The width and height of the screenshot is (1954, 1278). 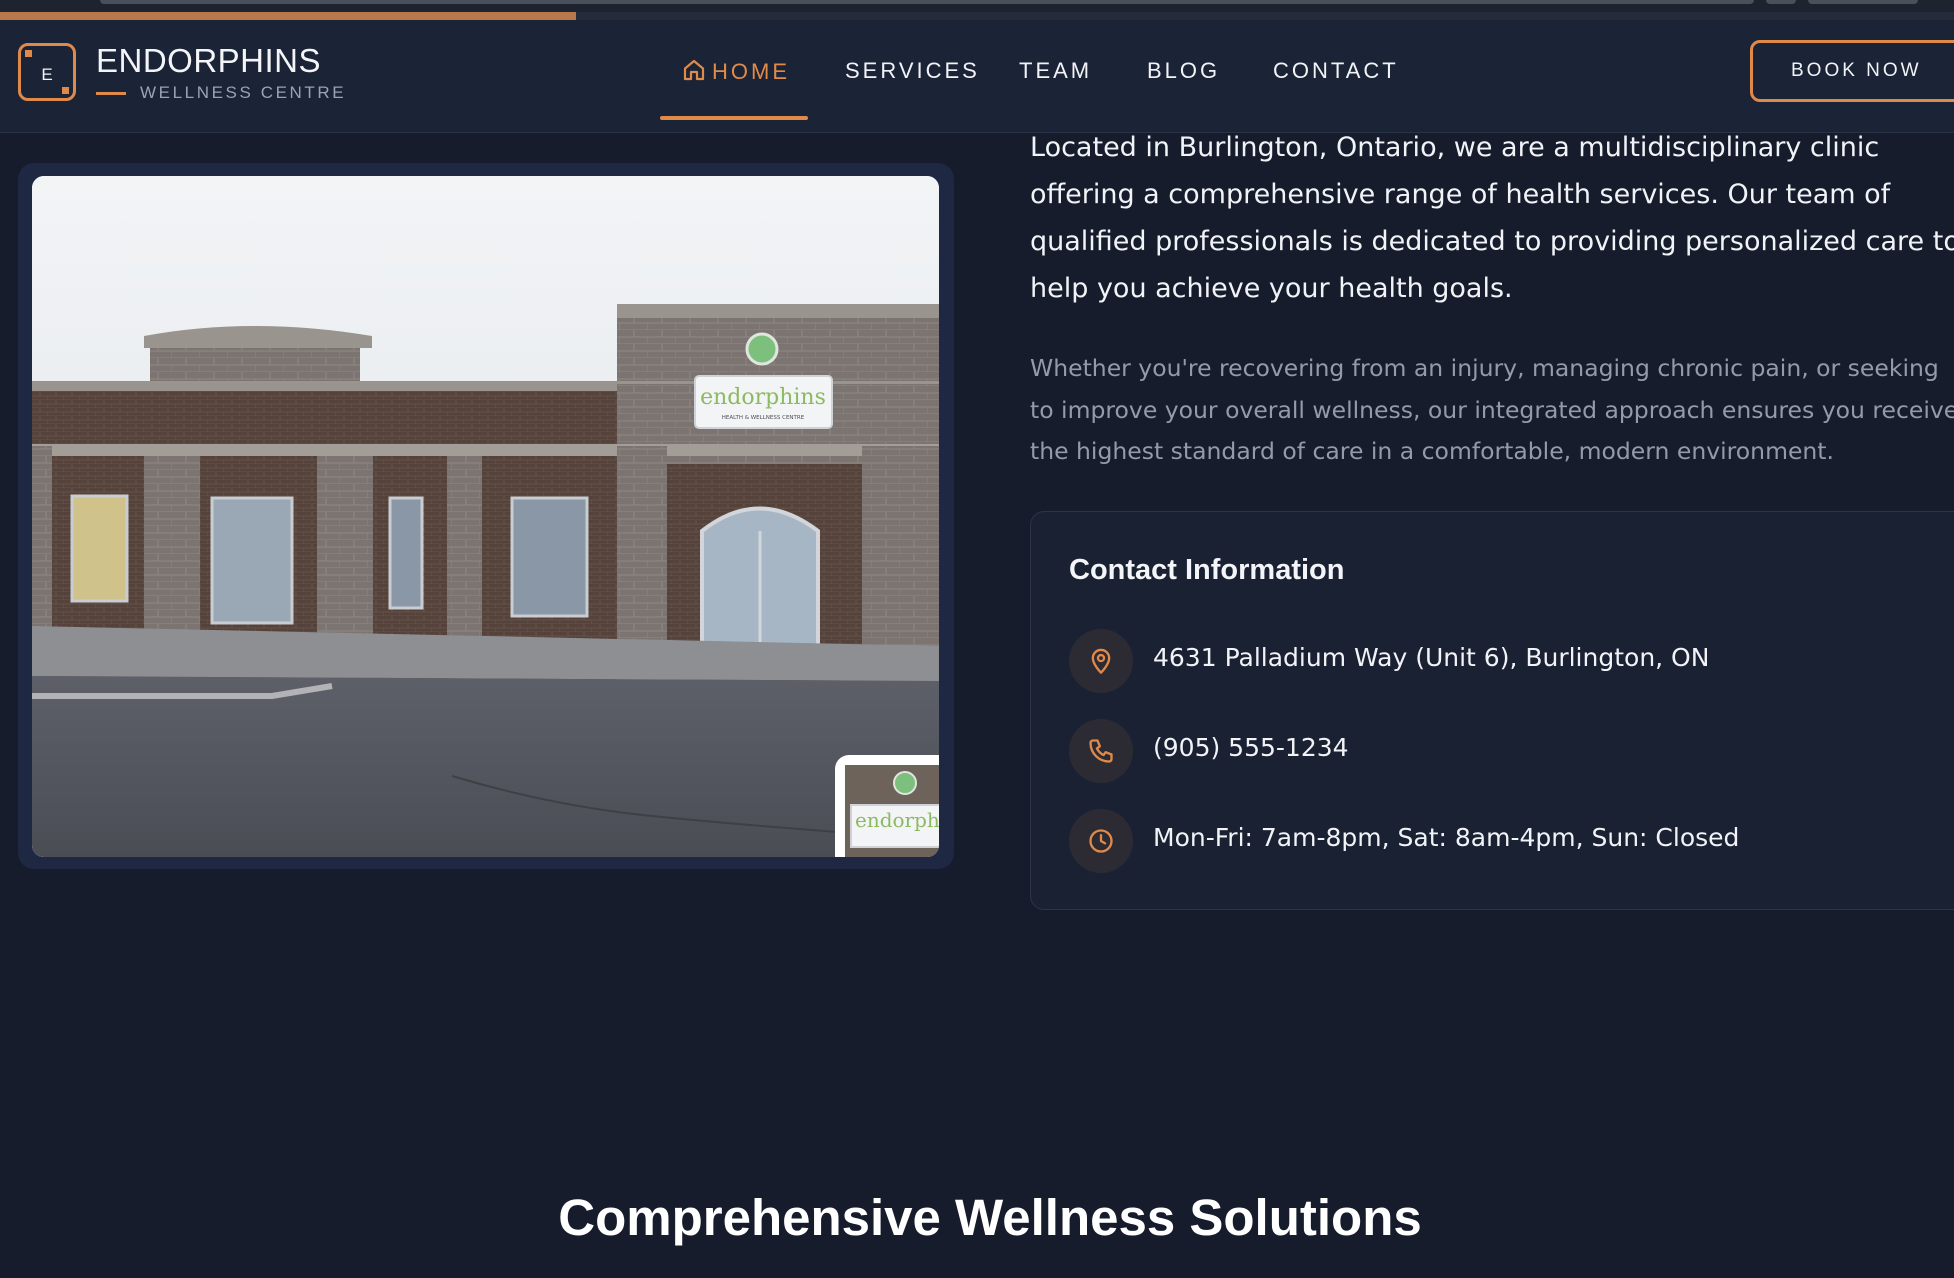 I want to click on thumbnail-sign-text: endorphins, so click(x=897, y=820).